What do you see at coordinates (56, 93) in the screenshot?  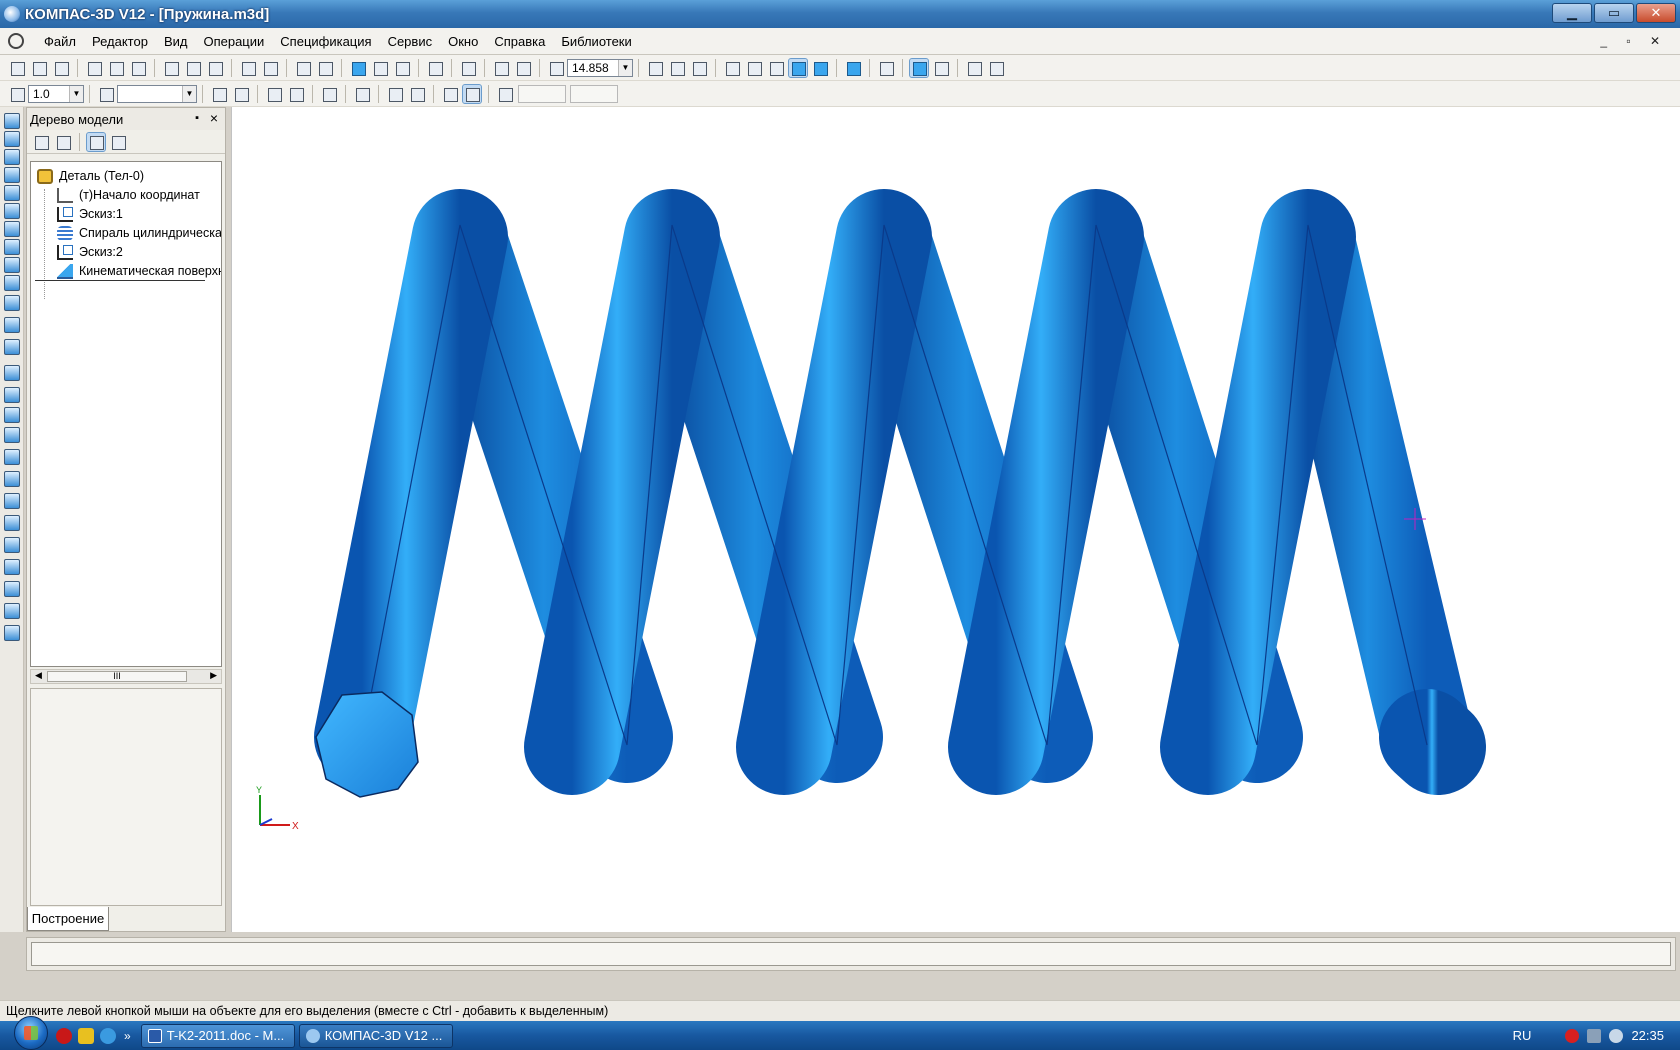 I see `step-combo: 1.0 ▼` at bounding box center [56, 93].